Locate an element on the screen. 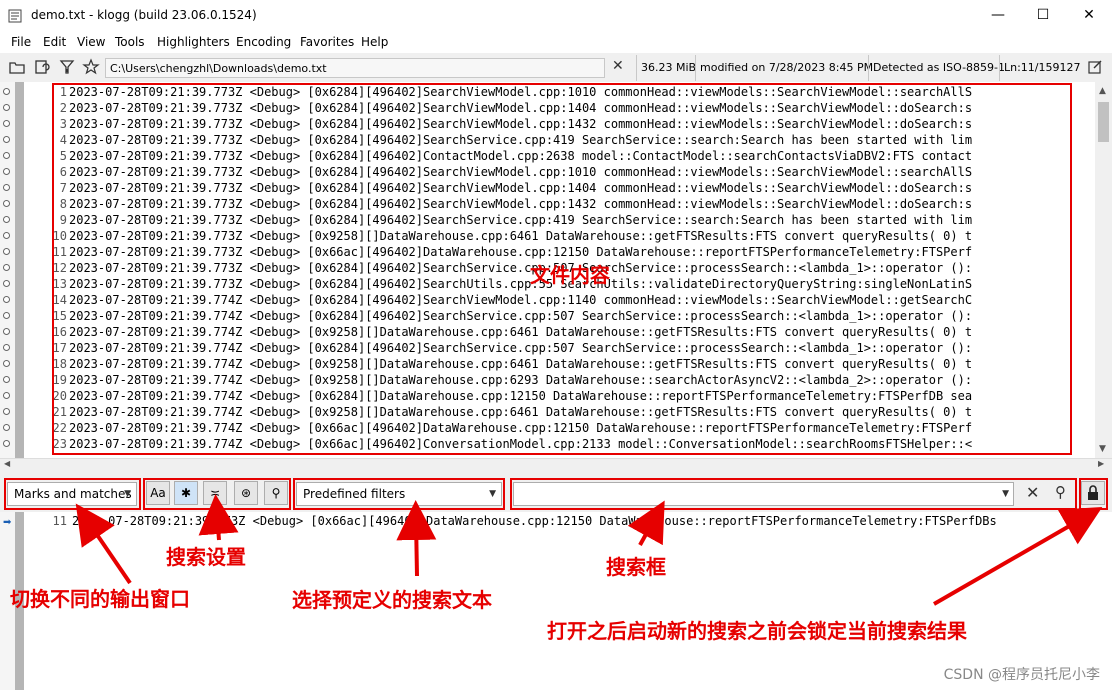 The image size is (1112, 690). arrow-output-select is located at coordinates (103, 544).